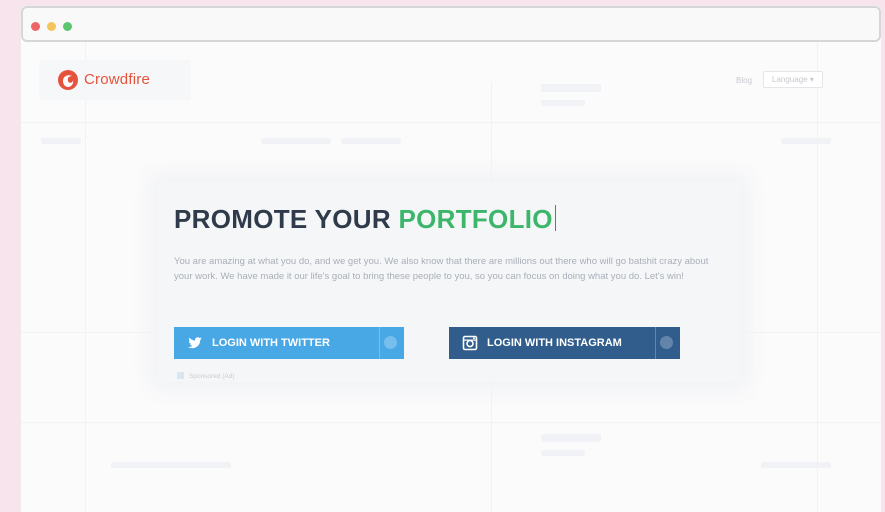 The height and width of the screenshot is (512, 885). I want to click on brand-logo: Crowdfire, so click(115, 80).